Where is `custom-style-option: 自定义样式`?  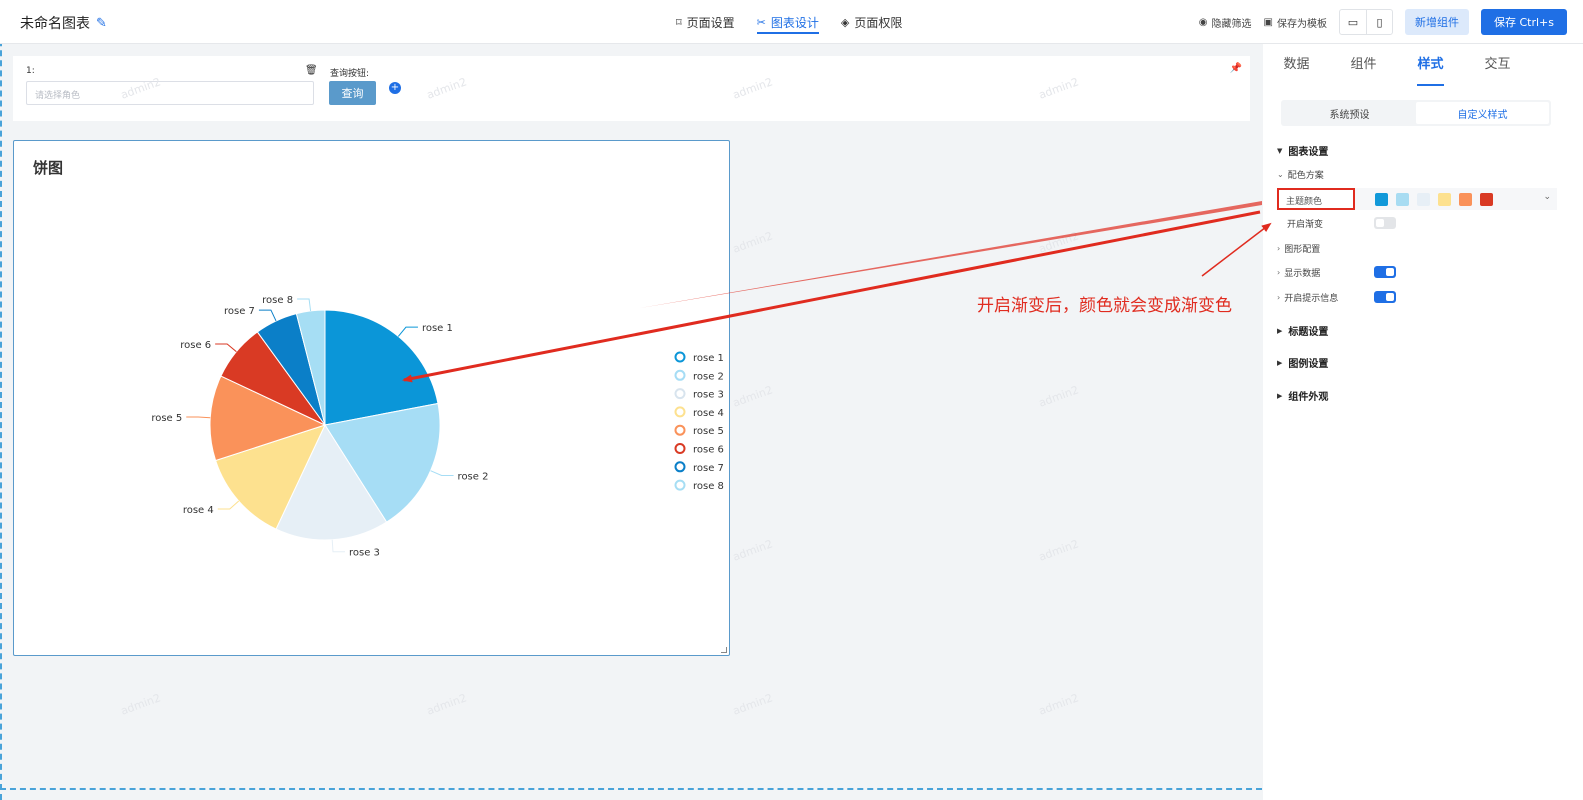 custom-style-option: 自定义样式 is located at coordinates (1482, 113).